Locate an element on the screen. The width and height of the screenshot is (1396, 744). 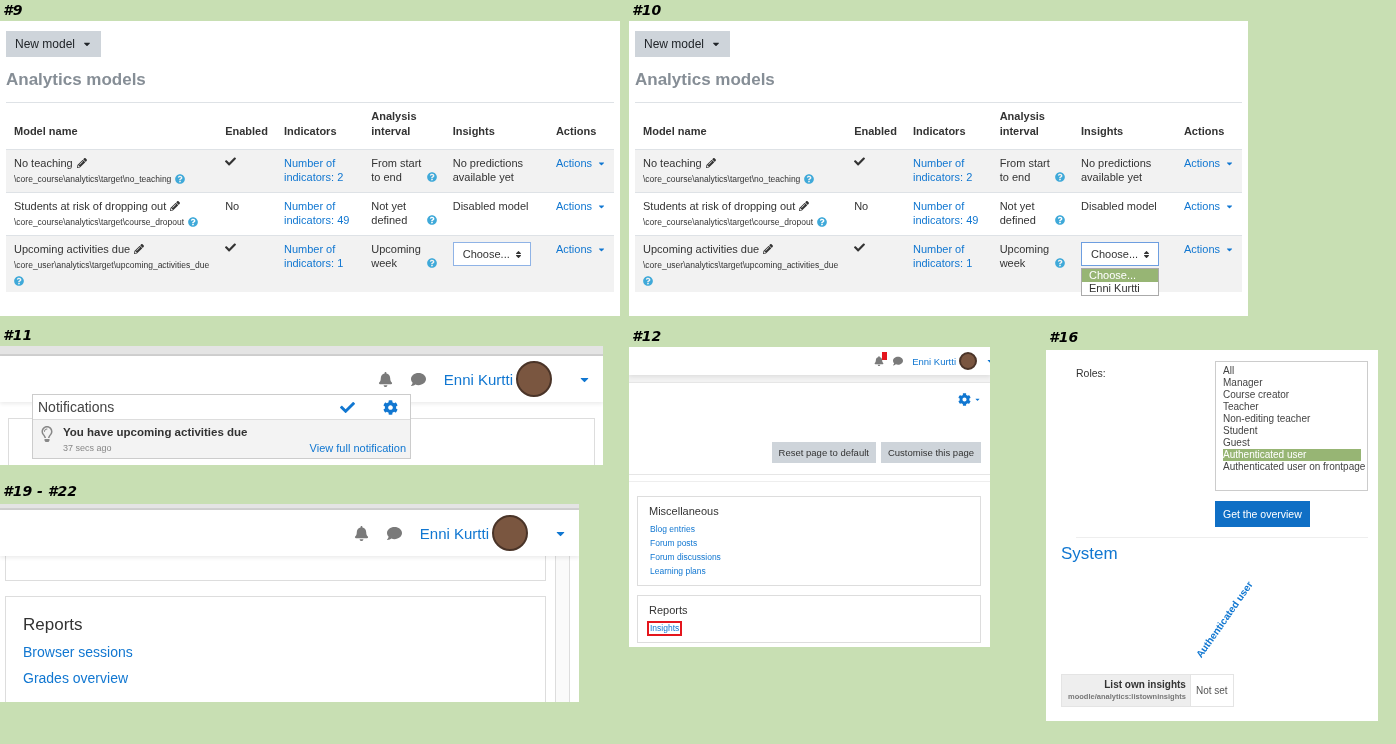
screenshot-number: #16 is located at coordinates (1063, 337).